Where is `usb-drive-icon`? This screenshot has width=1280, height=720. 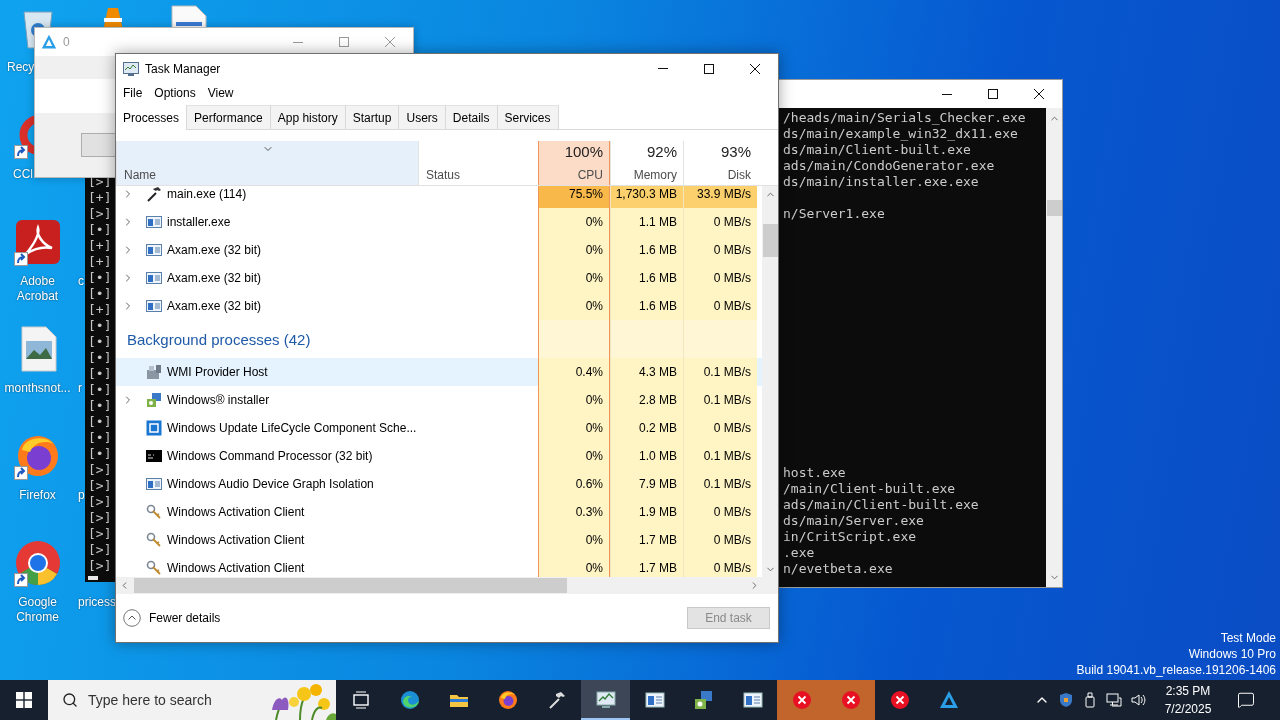
usb-drive-icon is located at coordinates (1090, 700).